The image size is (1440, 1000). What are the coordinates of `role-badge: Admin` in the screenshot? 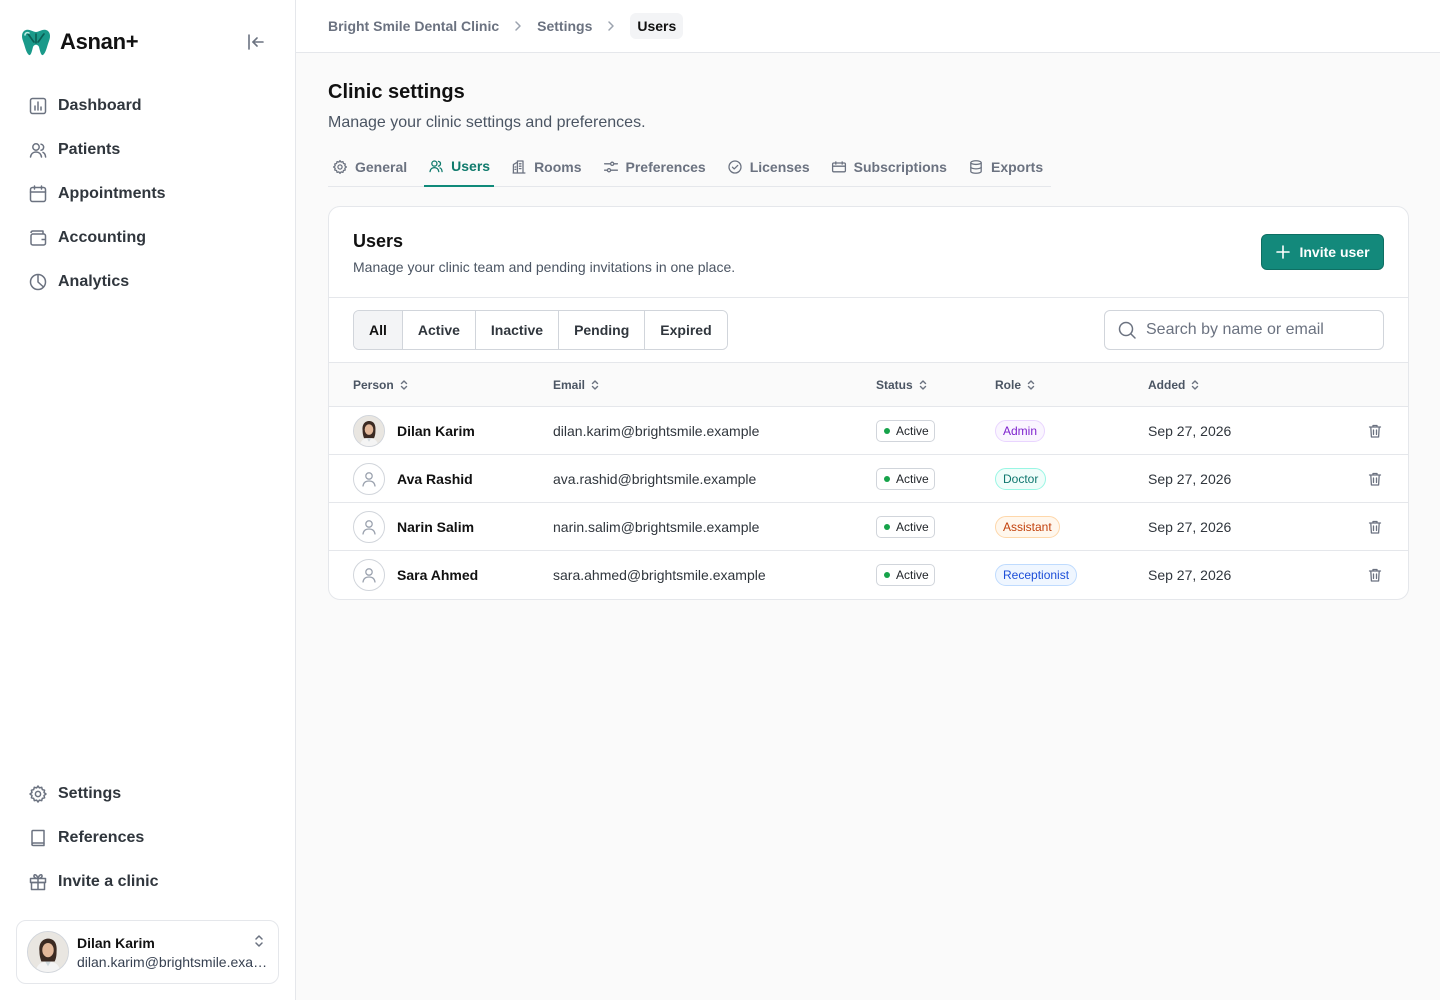 It's located at (1020, 431).